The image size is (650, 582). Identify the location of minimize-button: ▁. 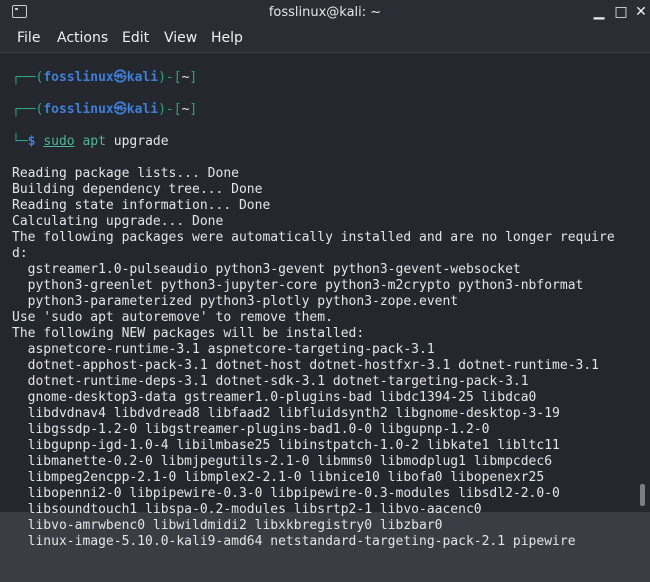
(599, 12).